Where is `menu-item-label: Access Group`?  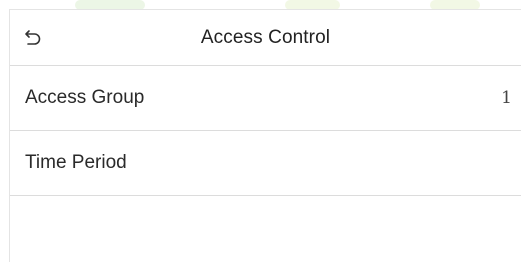 menu-item-label: Access Group is located at coordinates (85, 97).